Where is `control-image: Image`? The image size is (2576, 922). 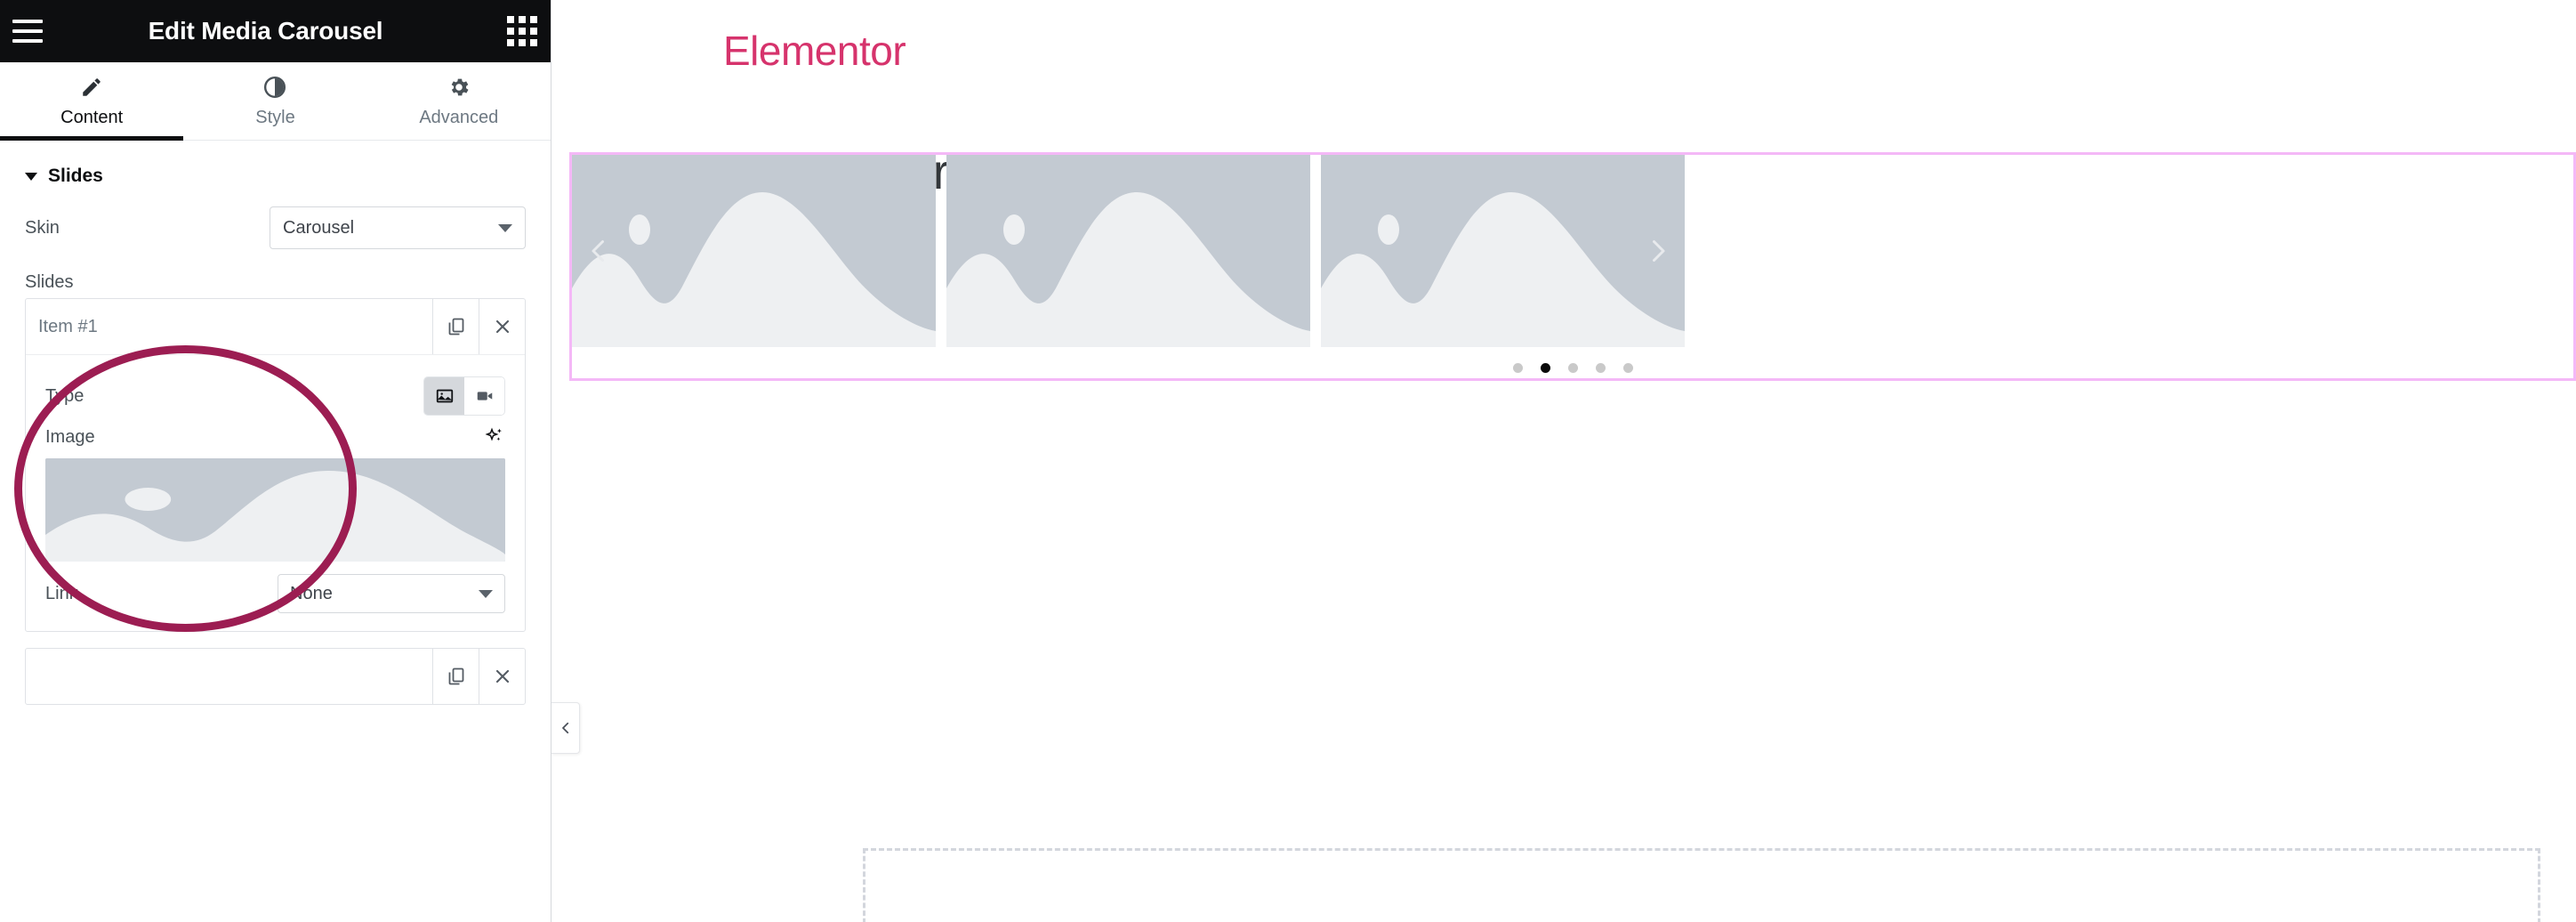
control-image: Image is located at coordinates (275, 436).